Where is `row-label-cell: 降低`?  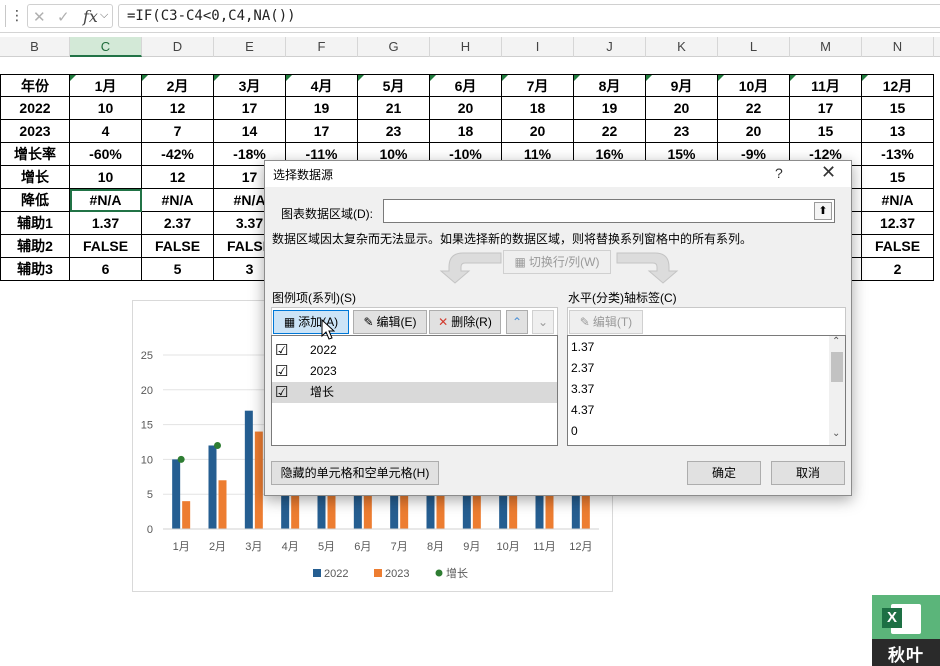
row-label-cell: 降低 is located at coordinates (35, 200).